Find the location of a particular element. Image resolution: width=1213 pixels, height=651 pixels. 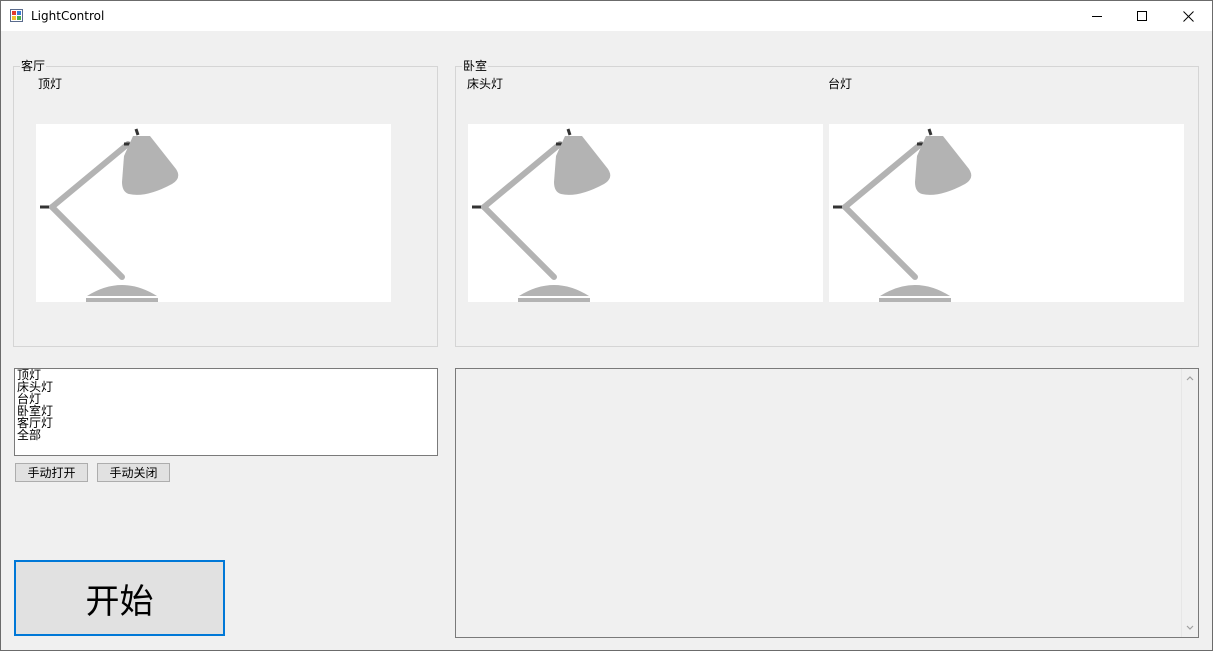

maximize-icon is located at coordinates (1141, 15).